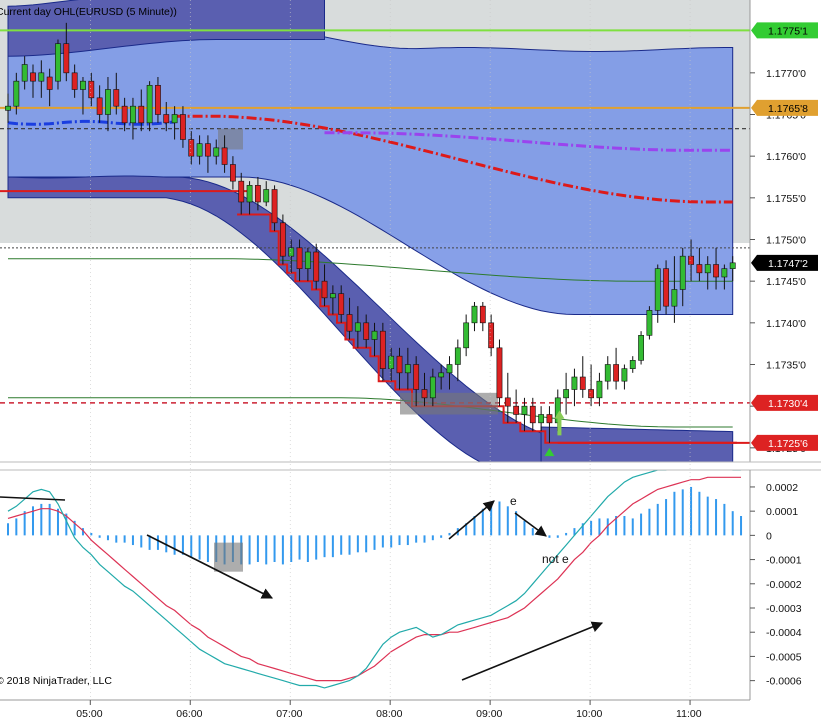 Image resolution: width=821 pixels, height=723 pixels. What do you see at coordinates (210, 566) in the screenshot?
I see `down-arrow-annotation` at bounding box center [210, 566].